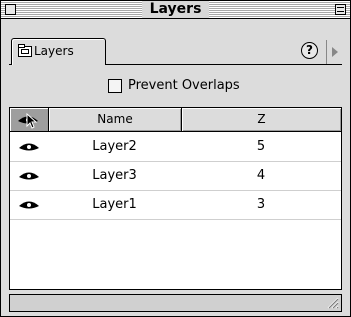 The height and width of the screenshot is (317, 351). Describe the element at coordinates (261, 146) in the screenshot. I see `layer-z: 5` at that location.